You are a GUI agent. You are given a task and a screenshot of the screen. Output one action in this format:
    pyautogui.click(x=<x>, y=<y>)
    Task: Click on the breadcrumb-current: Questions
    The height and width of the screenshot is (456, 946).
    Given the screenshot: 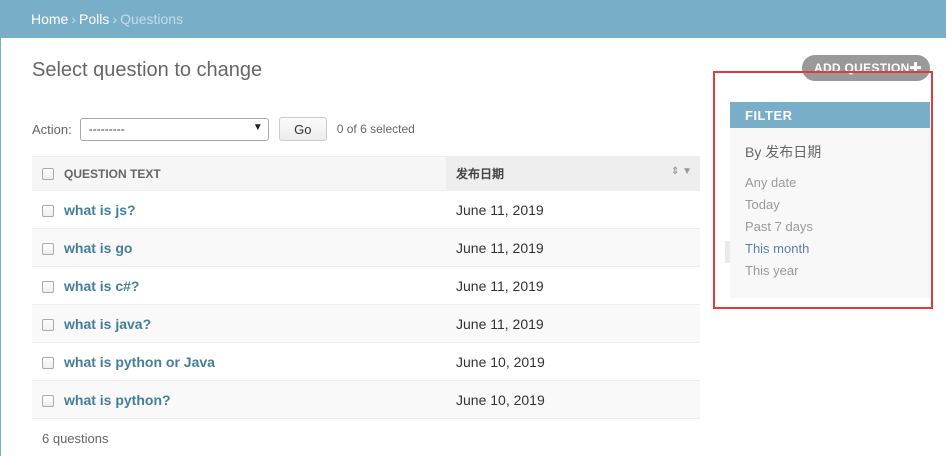 What is the action you would take?
    pyautogui.click(x=152, y=19)
    